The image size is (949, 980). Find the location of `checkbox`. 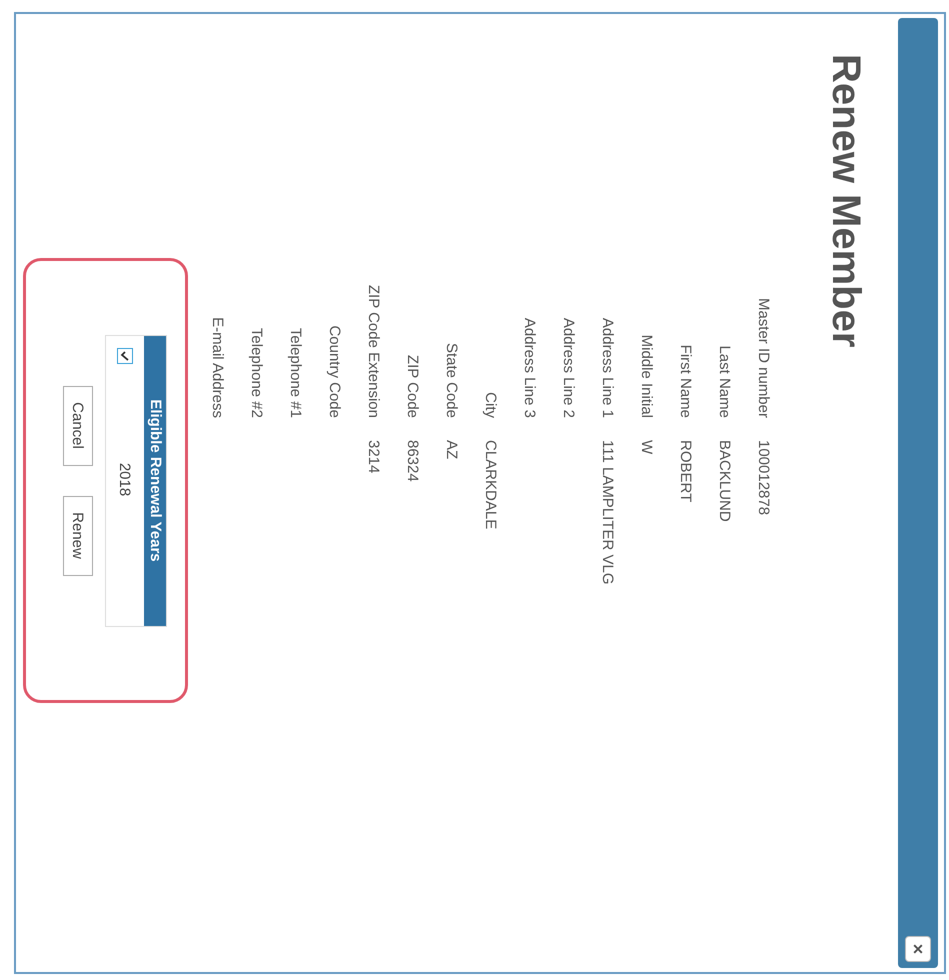

checkbox is located at coordinates (125, 356).